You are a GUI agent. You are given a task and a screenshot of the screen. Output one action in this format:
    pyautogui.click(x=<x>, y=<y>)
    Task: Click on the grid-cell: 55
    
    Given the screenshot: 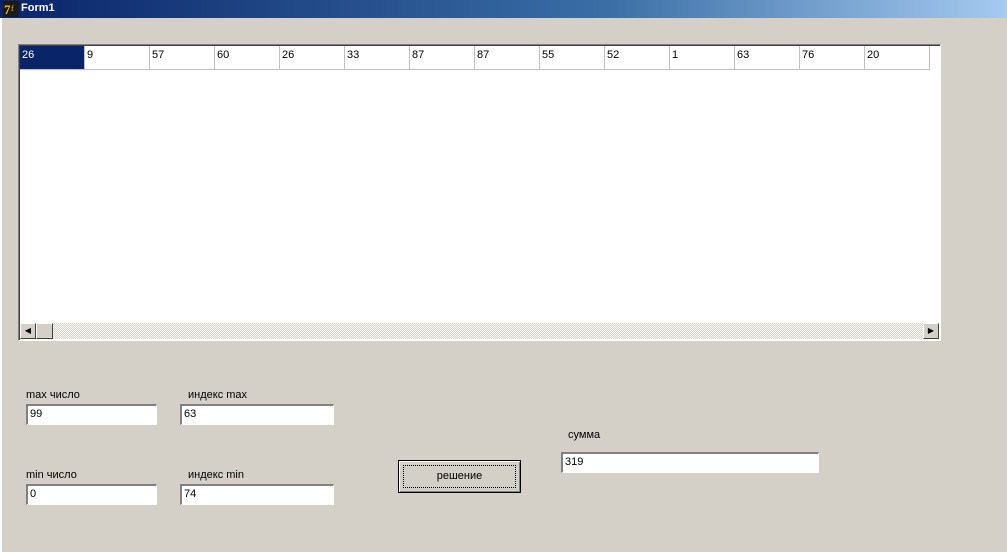 What is the action you would take?
    pyautogui.click(x=572, y=58)
    